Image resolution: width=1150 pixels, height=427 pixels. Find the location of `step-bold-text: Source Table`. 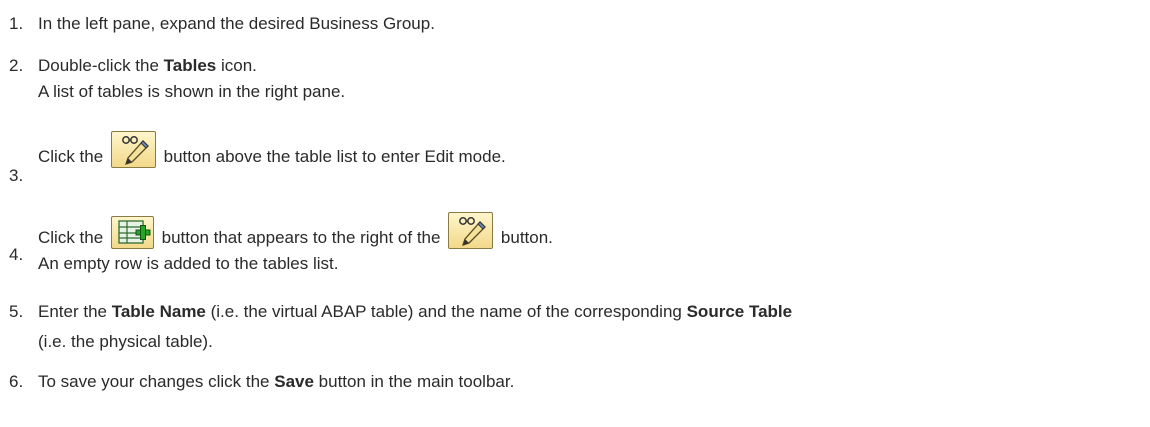

step-bold-text: Source Table is located at coordinates (739, 311).